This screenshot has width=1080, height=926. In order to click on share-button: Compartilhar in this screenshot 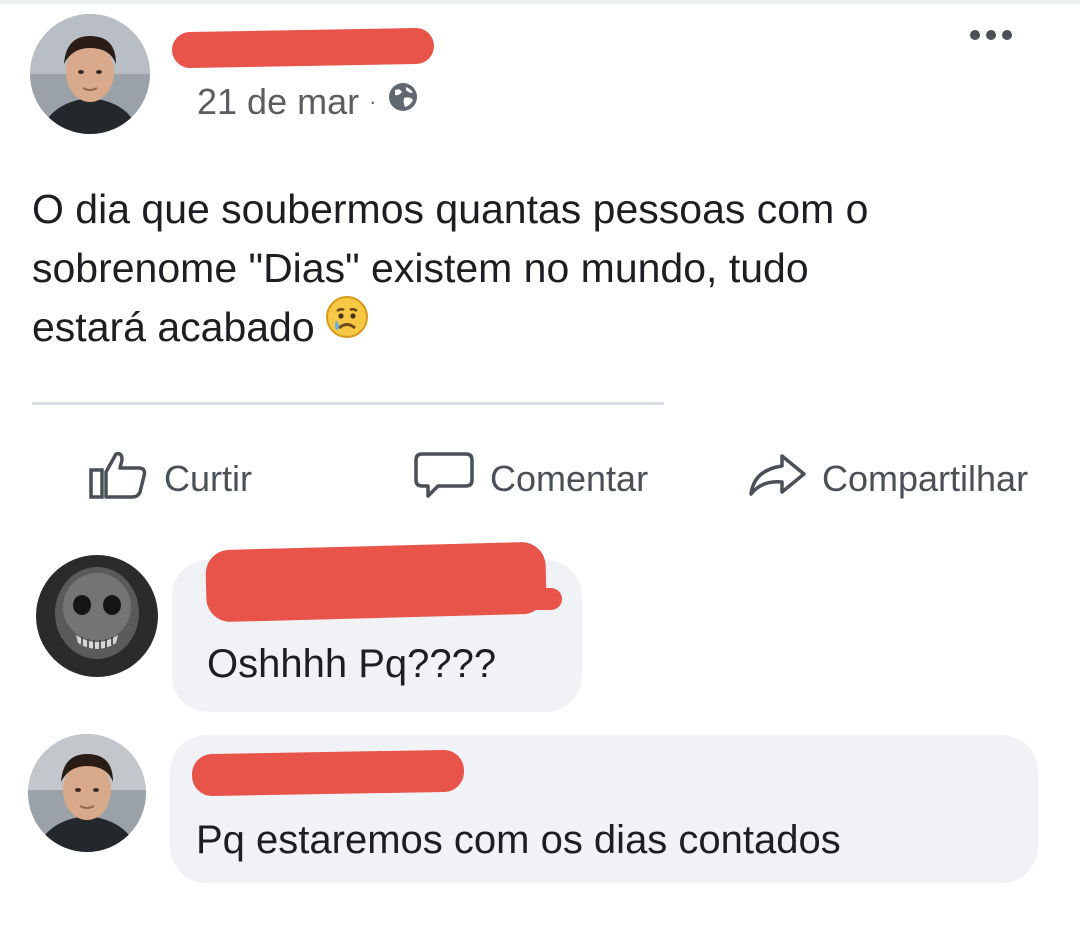, I will do `click(887, 478)`.